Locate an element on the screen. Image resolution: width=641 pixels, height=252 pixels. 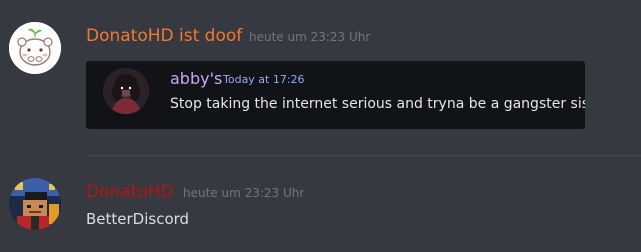
blocky-character-icon is located at coordinates (35, 204).